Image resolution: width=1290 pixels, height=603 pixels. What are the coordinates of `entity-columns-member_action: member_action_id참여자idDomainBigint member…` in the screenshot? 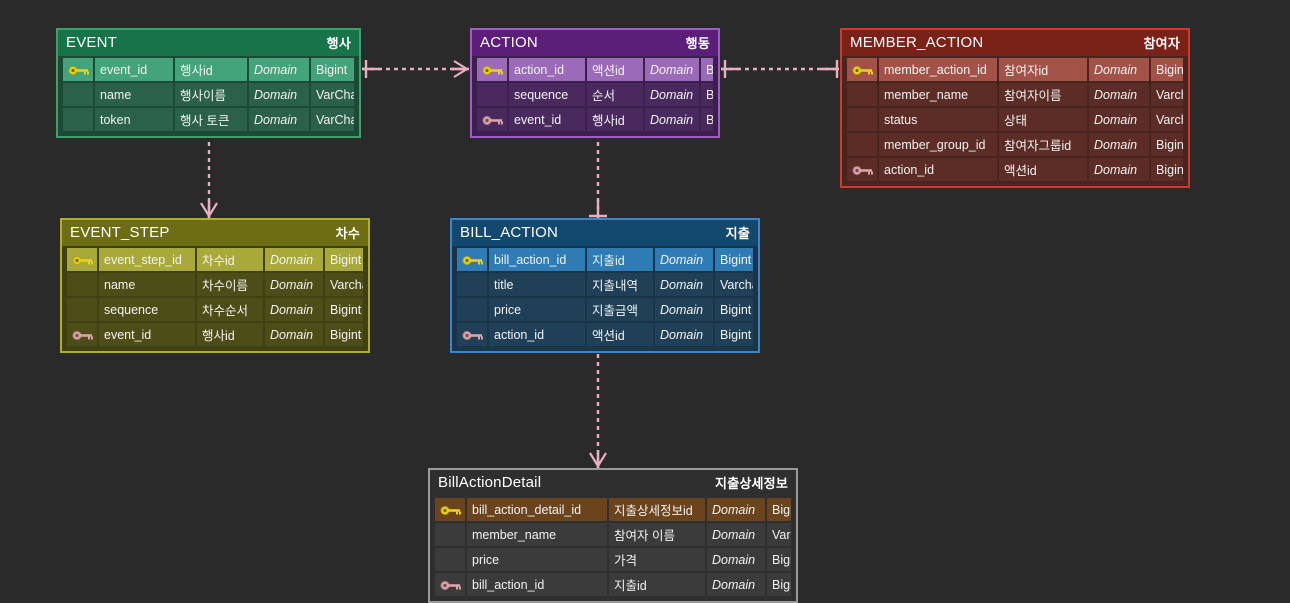 It's located at (1015, 121).